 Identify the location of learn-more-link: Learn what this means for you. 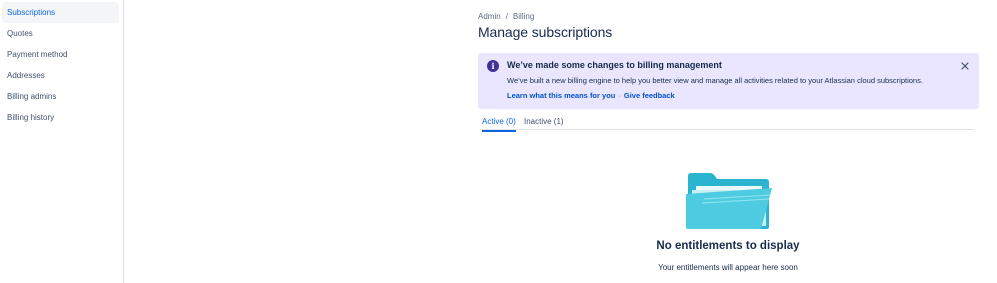
(561, 95).